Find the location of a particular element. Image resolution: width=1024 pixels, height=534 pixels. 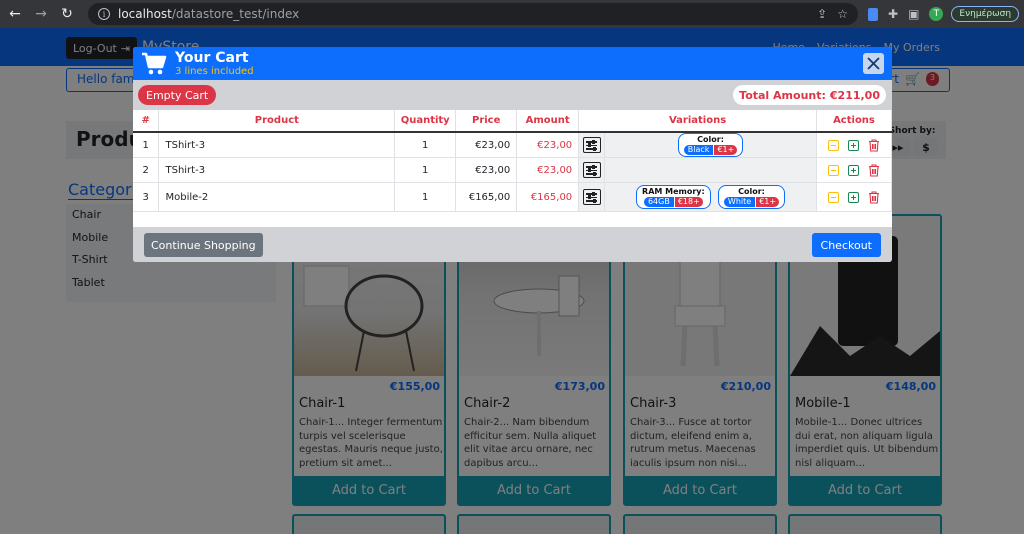

variation-value: 64GB is located at coordinates (658, 202).